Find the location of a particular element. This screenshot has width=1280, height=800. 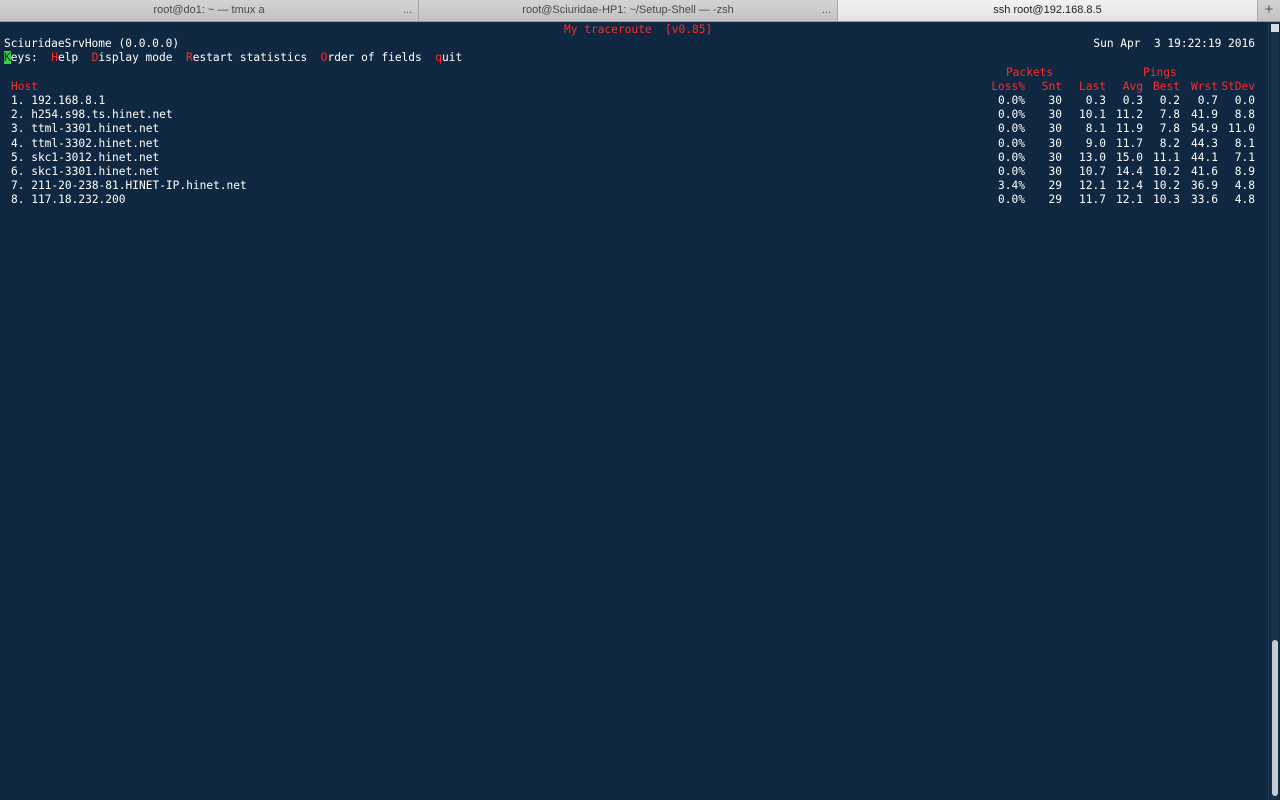

hop-host: 7. 211-20-238-81.HINET-IP.hinet.net is located at coordinates (129, 186).